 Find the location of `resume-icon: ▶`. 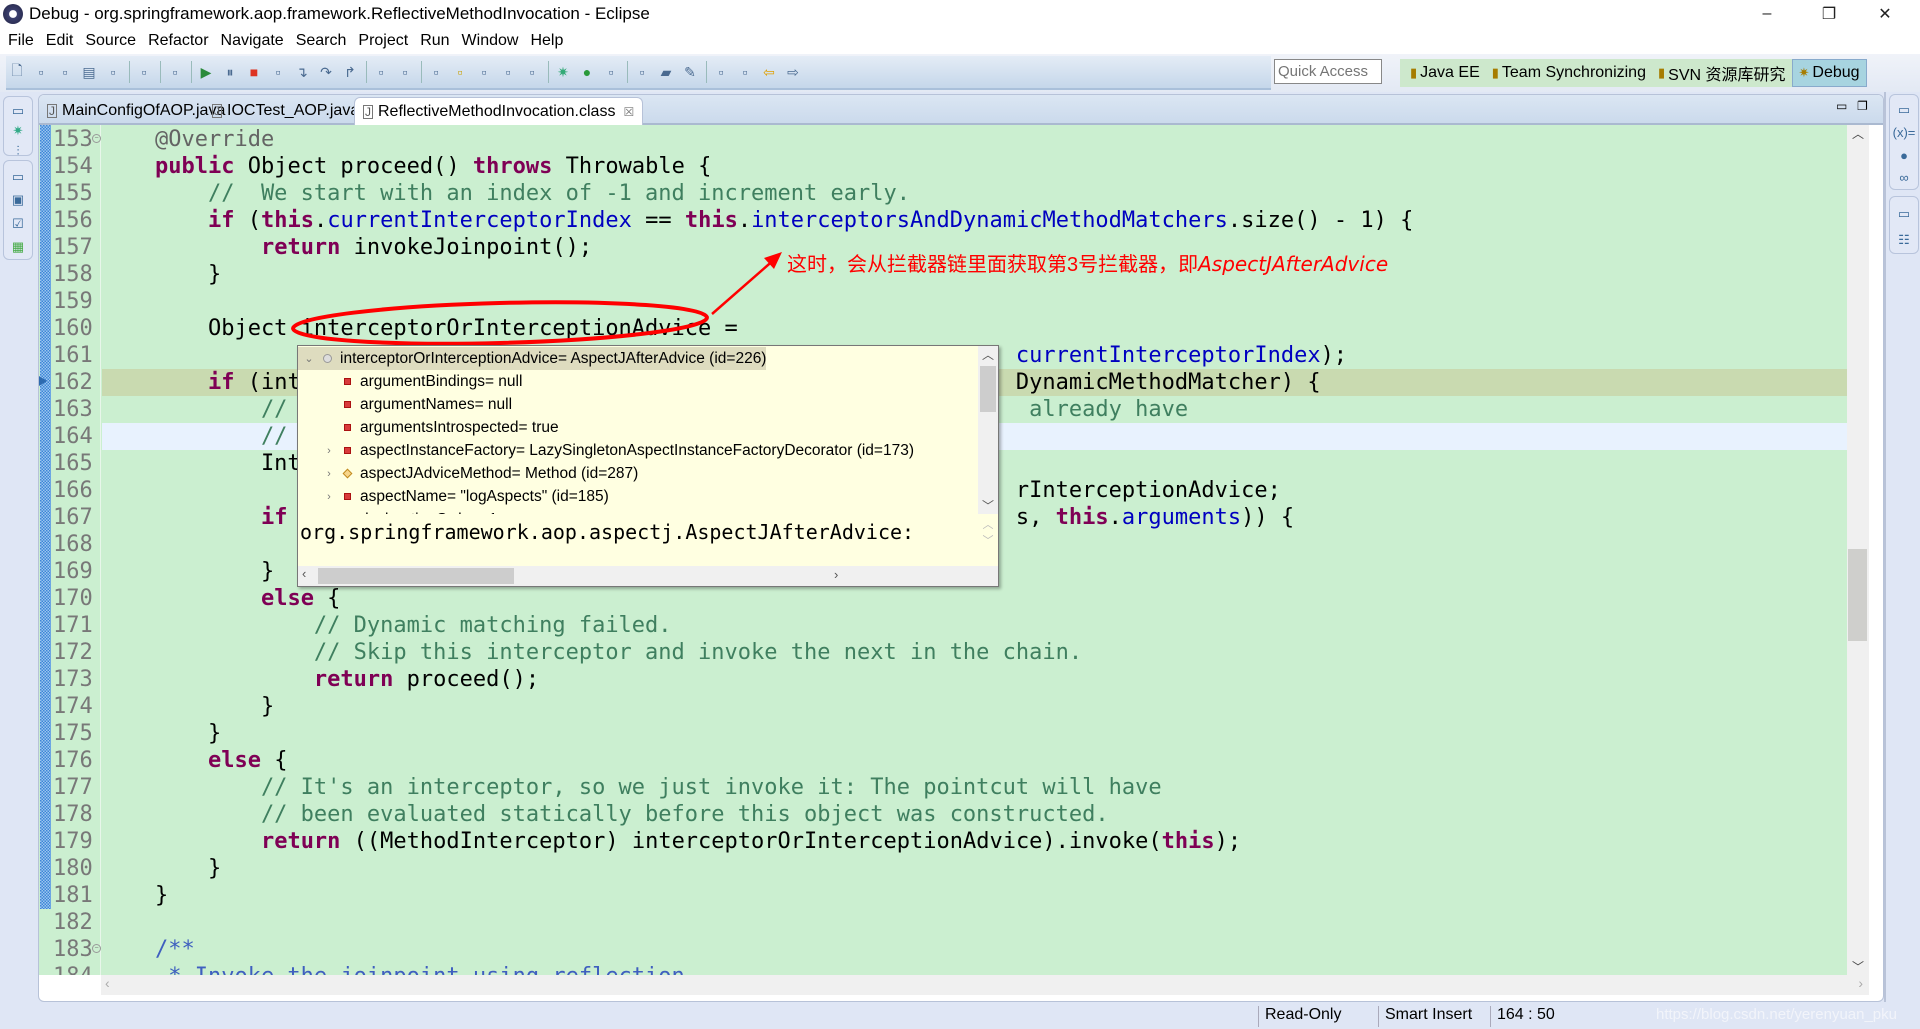

resume-icon: ▶ is located at coordinates (206, 72).